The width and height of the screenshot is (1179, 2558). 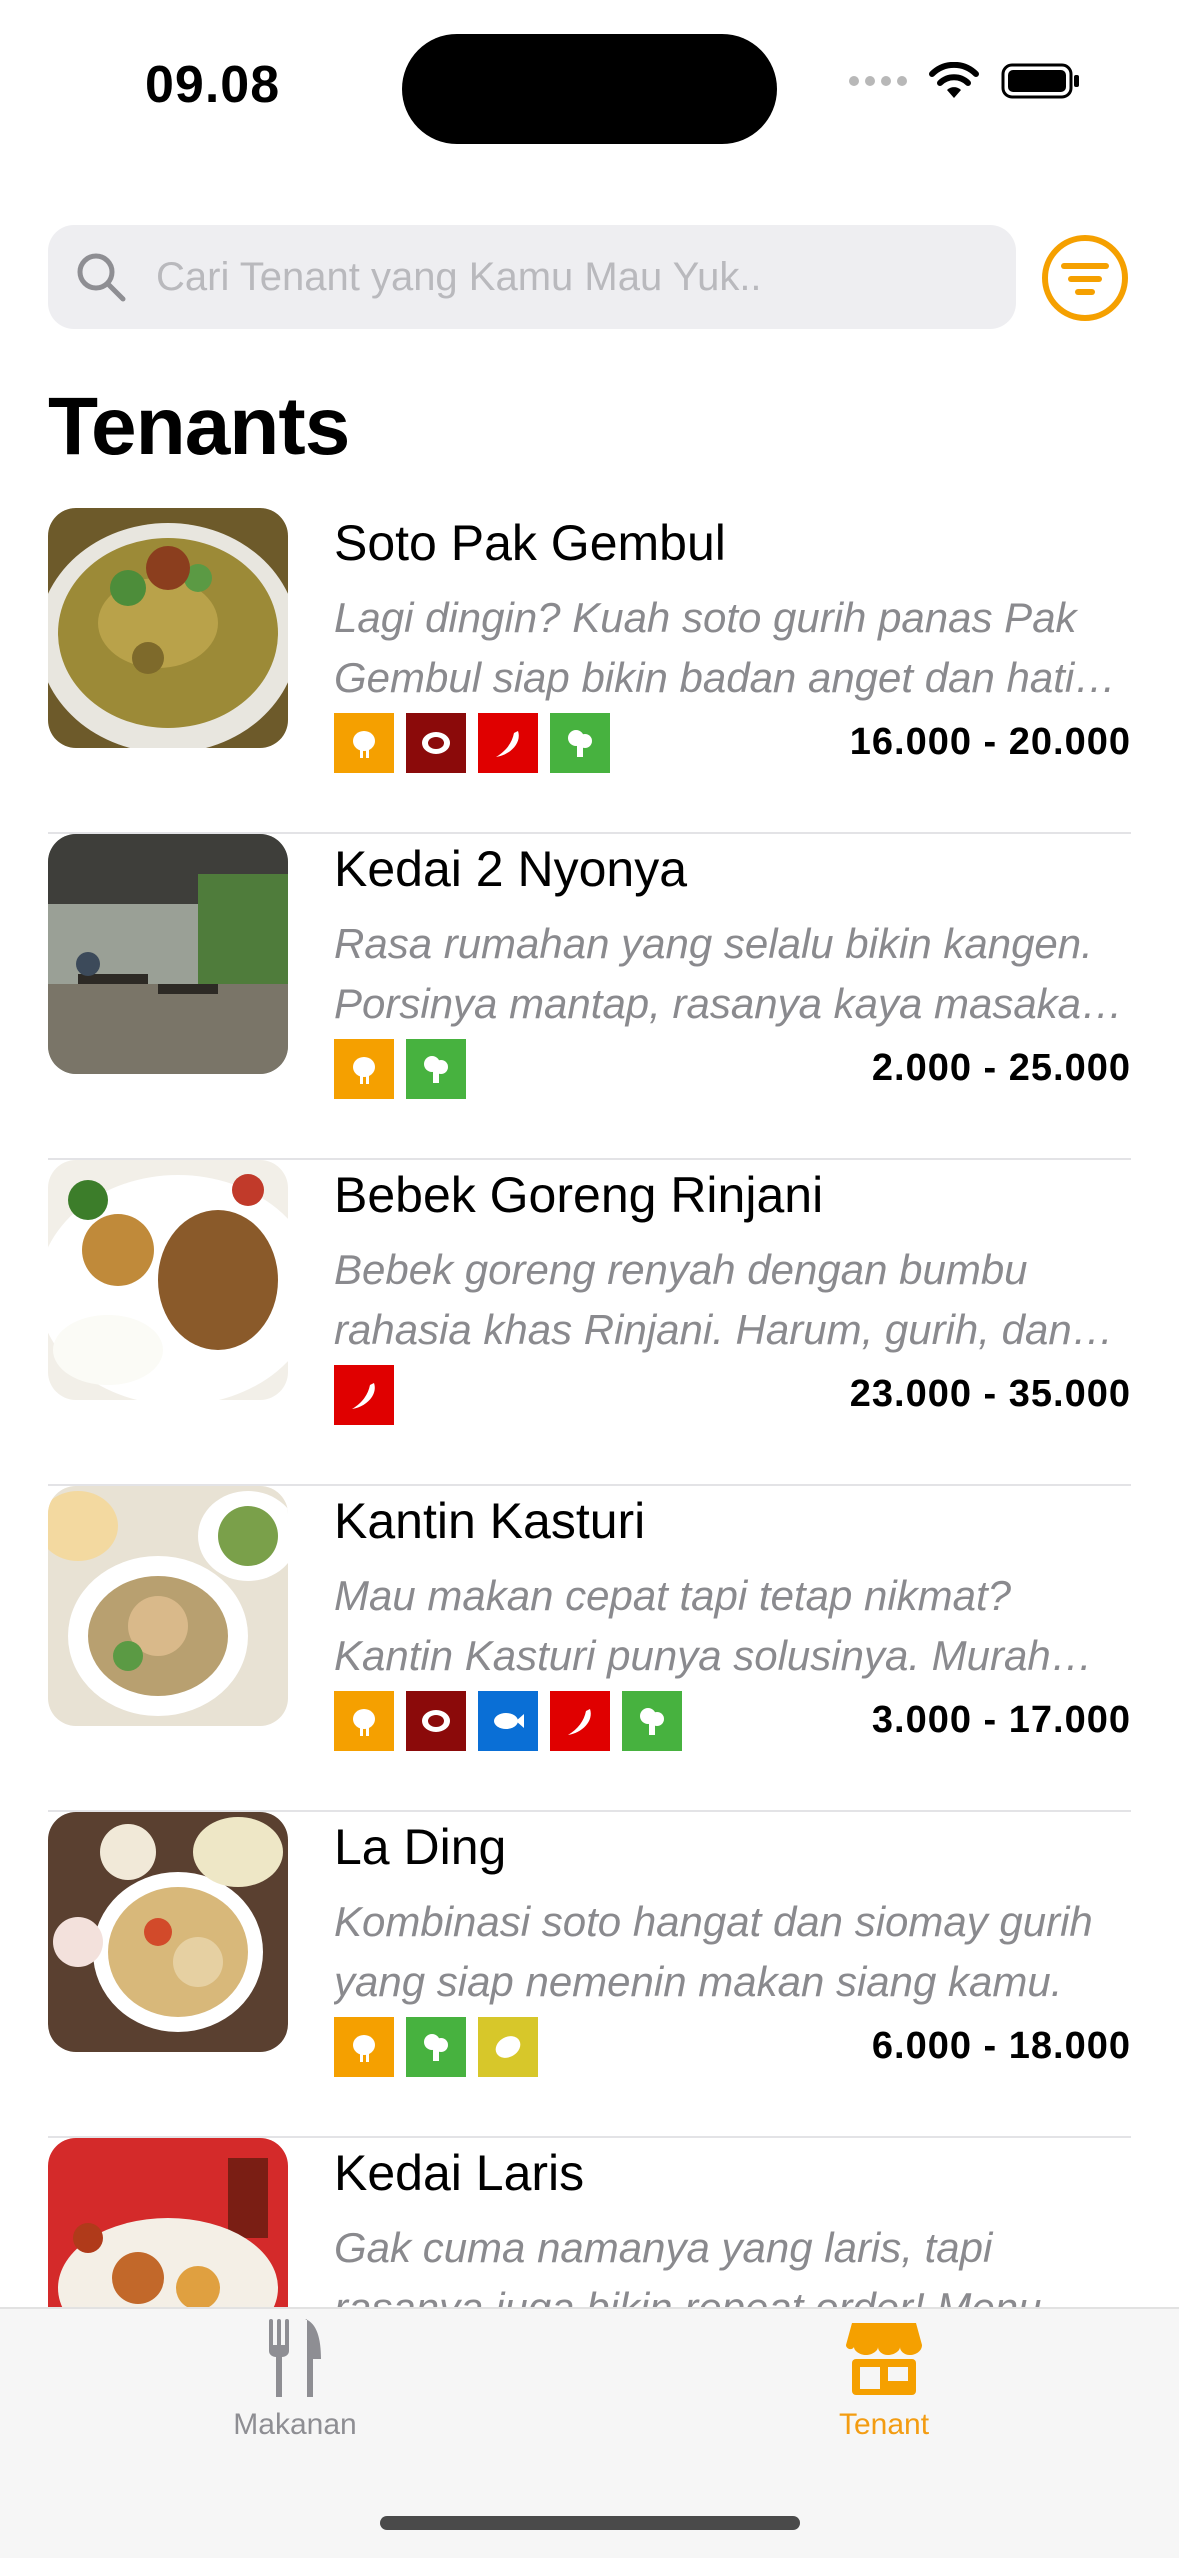 I want to click on tenant-name: Bebek Goreng Rinjani, so click(x=579, y=1195).